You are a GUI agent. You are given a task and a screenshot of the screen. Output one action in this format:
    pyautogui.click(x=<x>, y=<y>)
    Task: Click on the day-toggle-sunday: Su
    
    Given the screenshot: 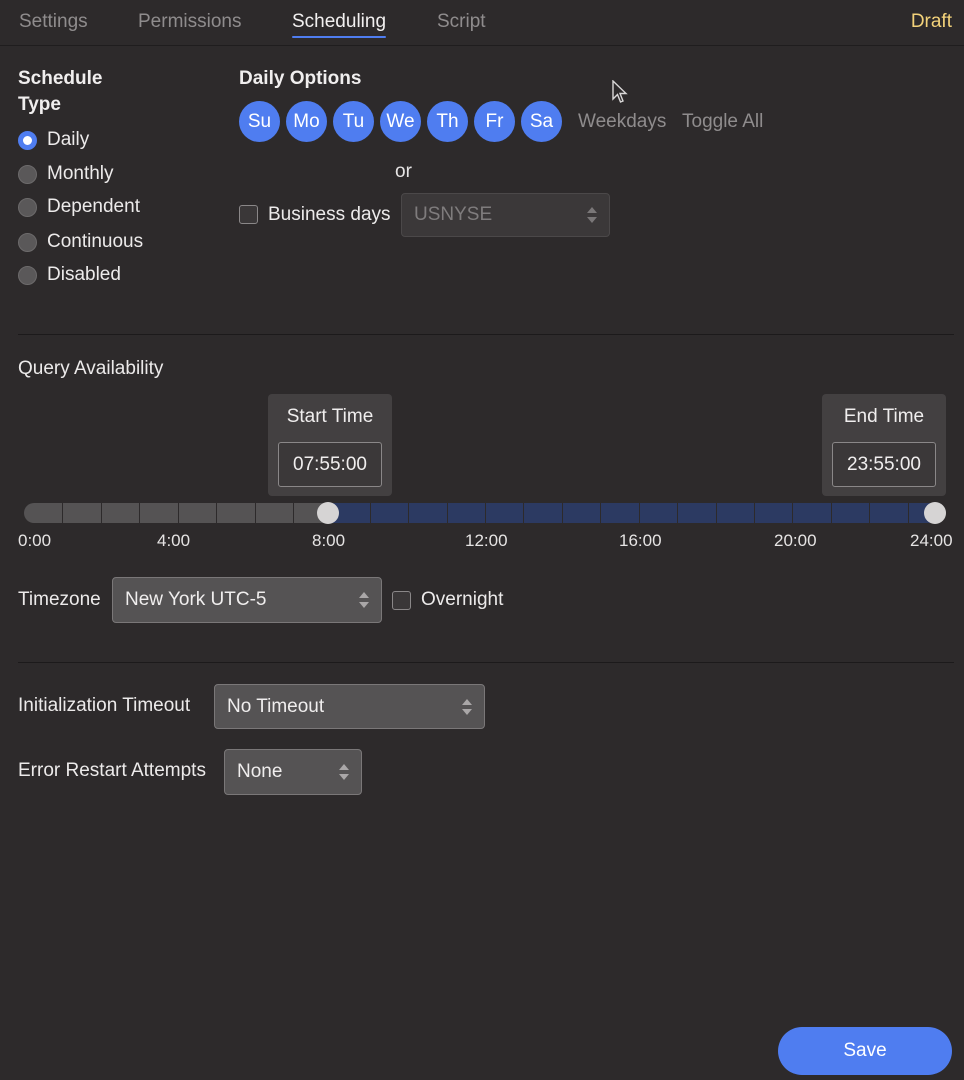 What is the action you would take?
    pyautogui.click(x=259, y=121)
    